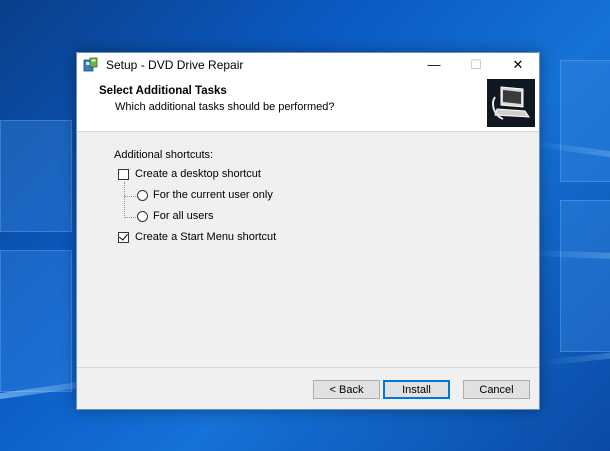  I want to click on all-users-label: For all users, so click(183, 216).